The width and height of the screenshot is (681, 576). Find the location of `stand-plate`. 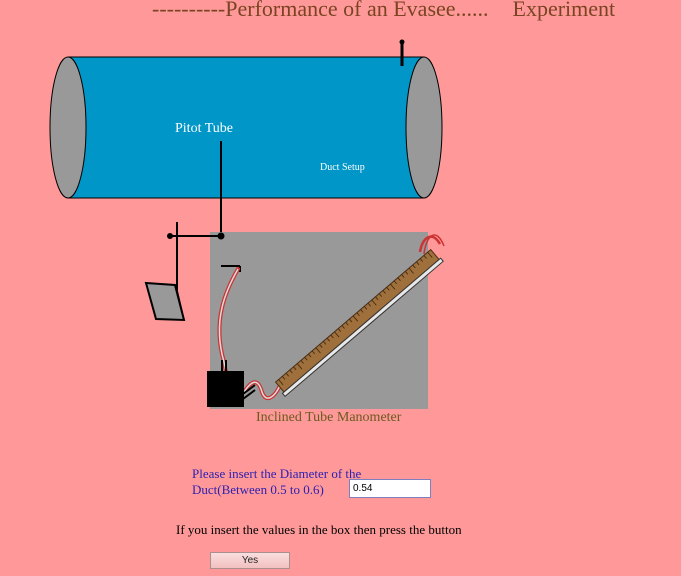

stand-plate is located at coordinates (165, 301).